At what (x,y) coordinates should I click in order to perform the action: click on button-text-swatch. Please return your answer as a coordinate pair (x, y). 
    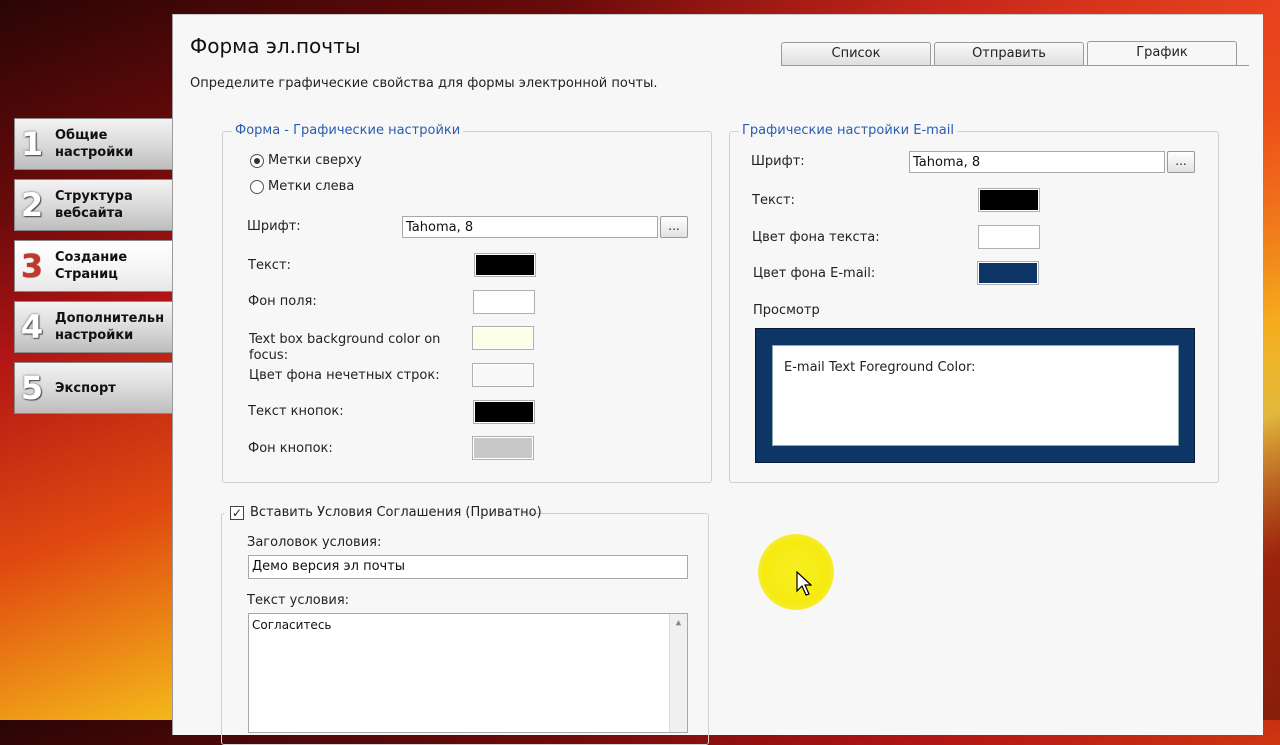
    Looking at the image, I should click on (504, 412).